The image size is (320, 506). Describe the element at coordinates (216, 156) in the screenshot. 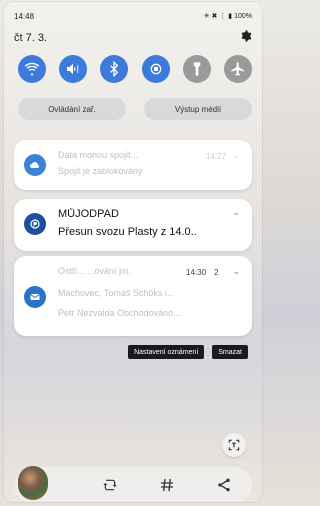

I see `notification-time: 14:27` at that location.